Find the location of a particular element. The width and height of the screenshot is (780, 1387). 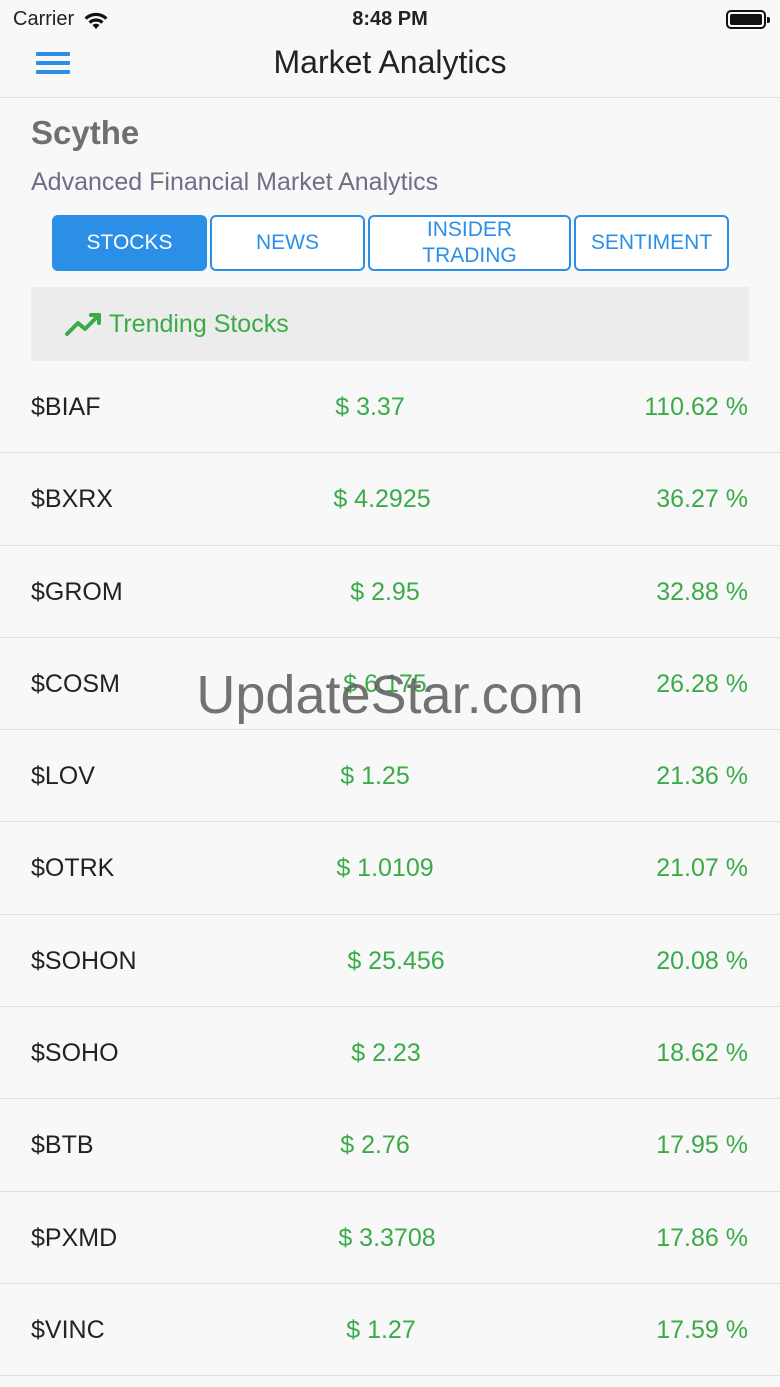

stock-change: 36.27 % is located at coordinates (702, 499).